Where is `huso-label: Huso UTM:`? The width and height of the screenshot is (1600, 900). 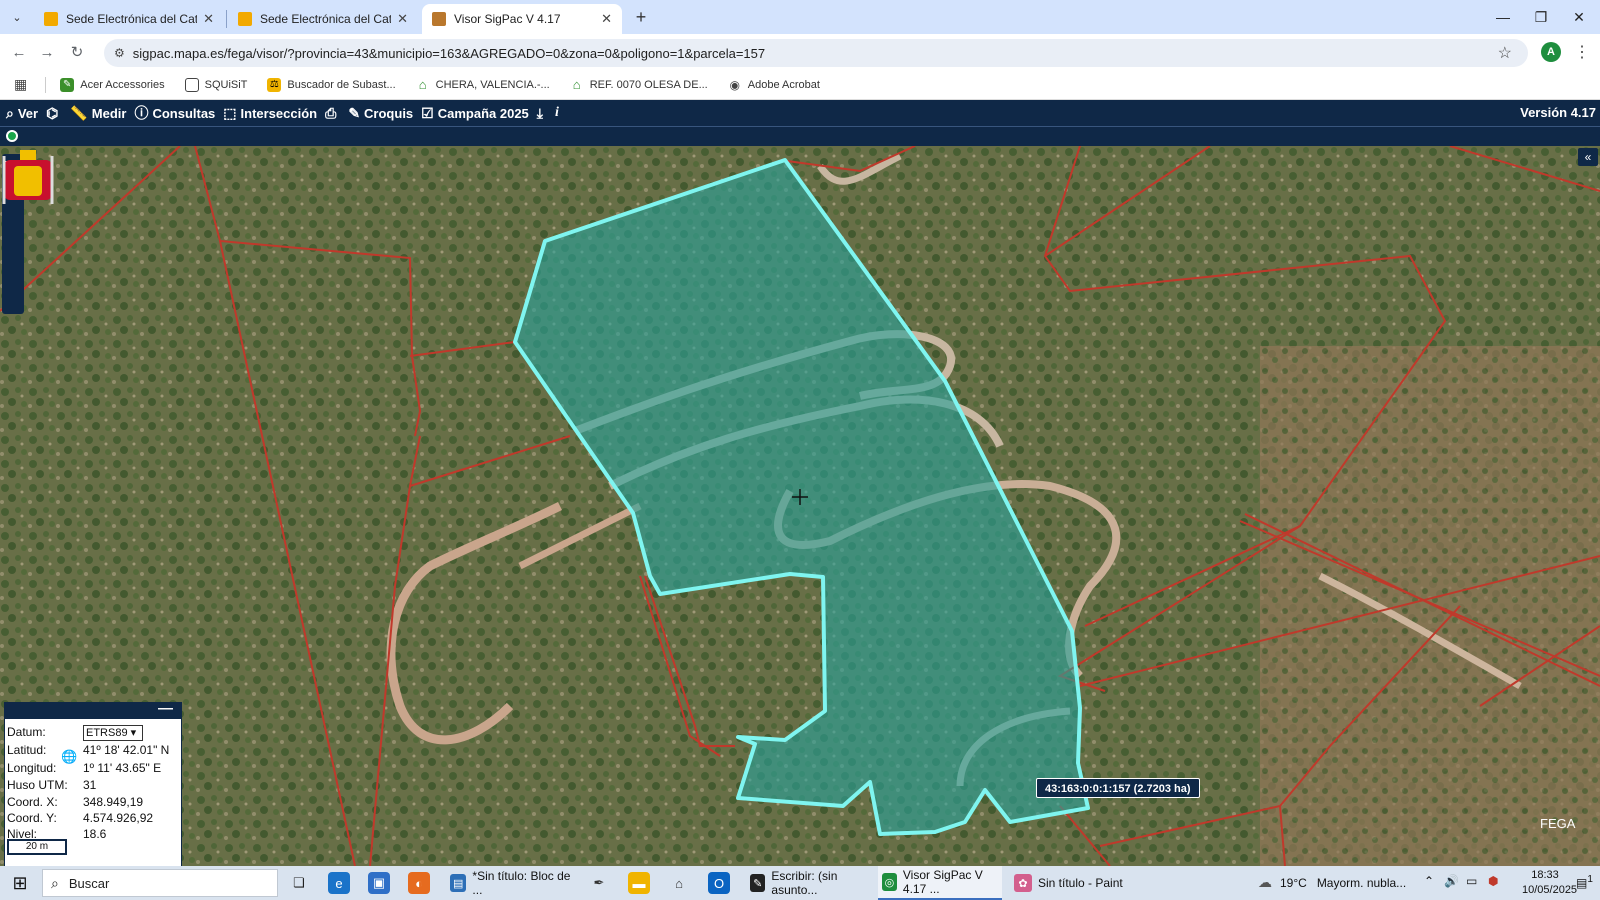 huso-label: Huso UTM: is located at coordinates (37, 785).